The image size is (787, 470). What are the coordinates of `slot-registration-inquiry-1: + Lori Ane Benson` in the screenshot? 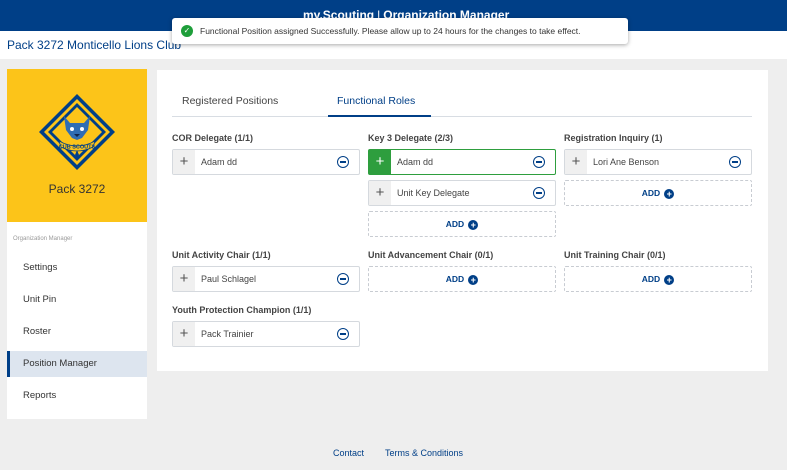 It's located at (658, 162).